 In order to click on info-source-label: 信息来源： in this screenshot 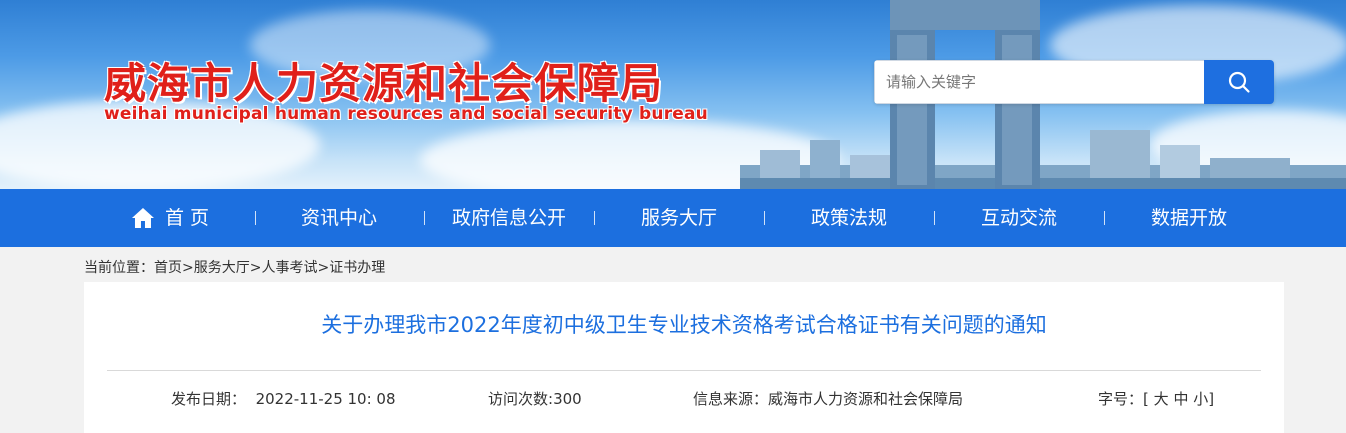, I will do `click(731, 399)`.